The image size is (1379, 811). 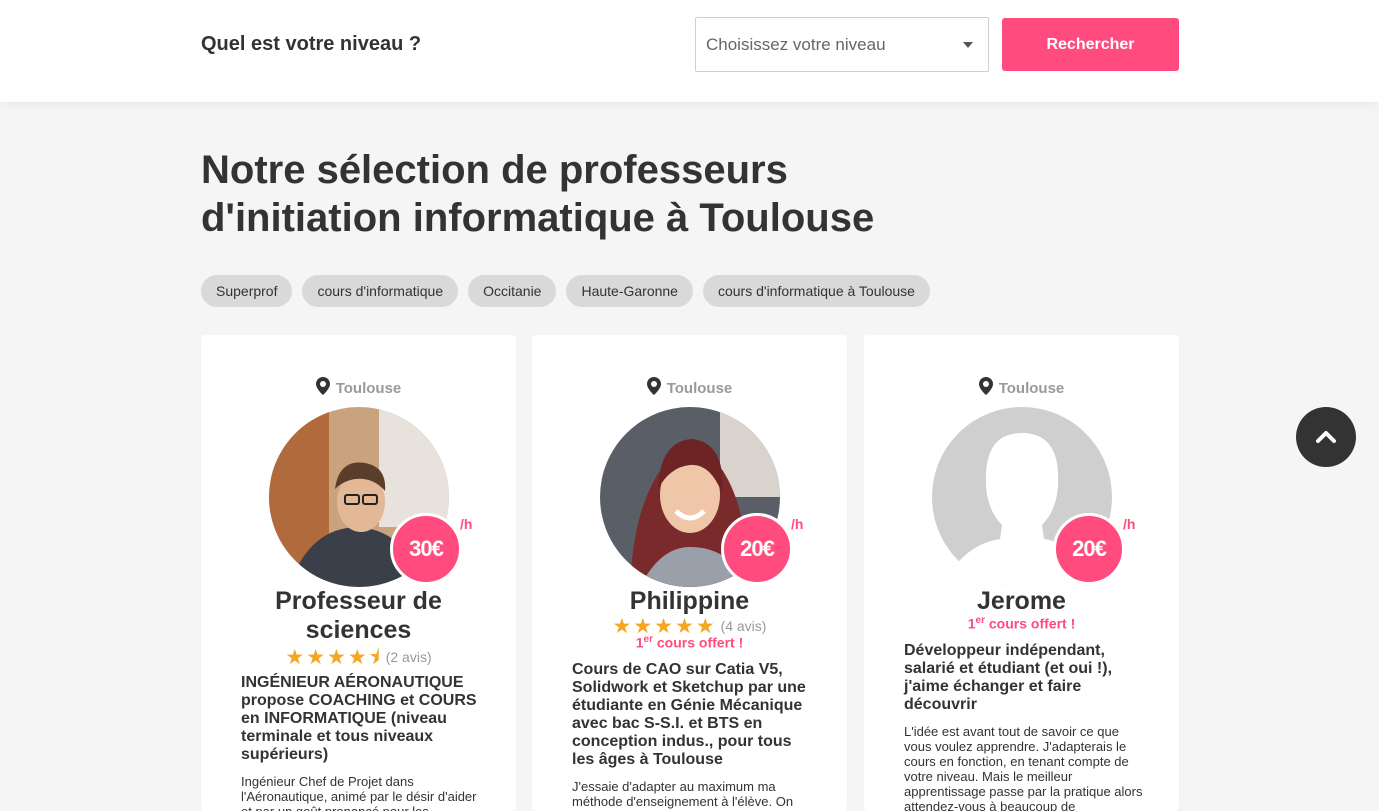 What do you see at coordinates (629, 291) in the screenshot?
I see `tag-haute-garonne: Haute-Garonne` at bounding box center [629, 291].